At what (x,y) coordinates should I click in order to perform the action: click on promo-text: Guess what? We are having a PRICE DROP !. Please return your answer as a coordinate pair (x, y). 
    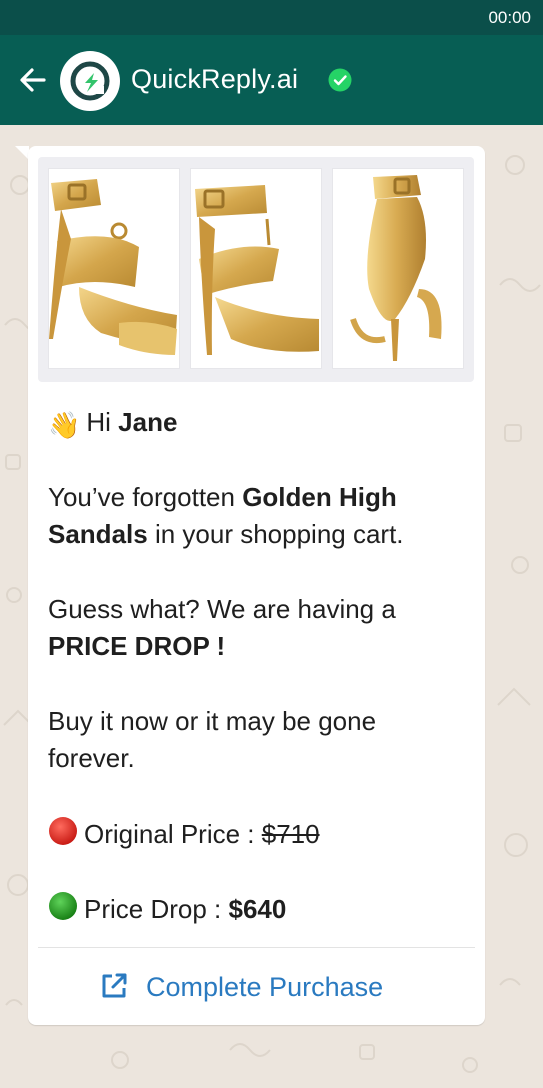
    Looking at the image, I should click on (222, 627).